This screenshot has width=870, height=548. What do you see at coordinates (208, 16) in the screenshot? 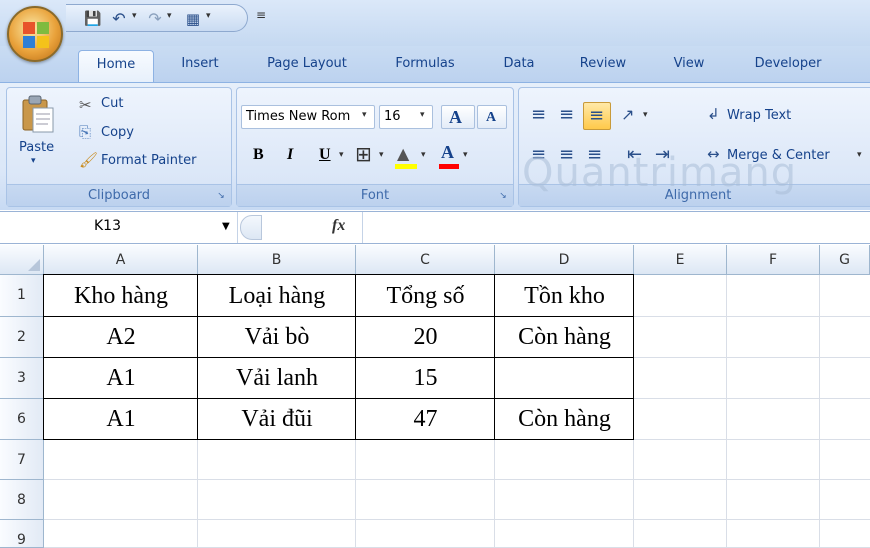
I see `table-dropdown-icon: ▾` at bounding box center [208, 16].